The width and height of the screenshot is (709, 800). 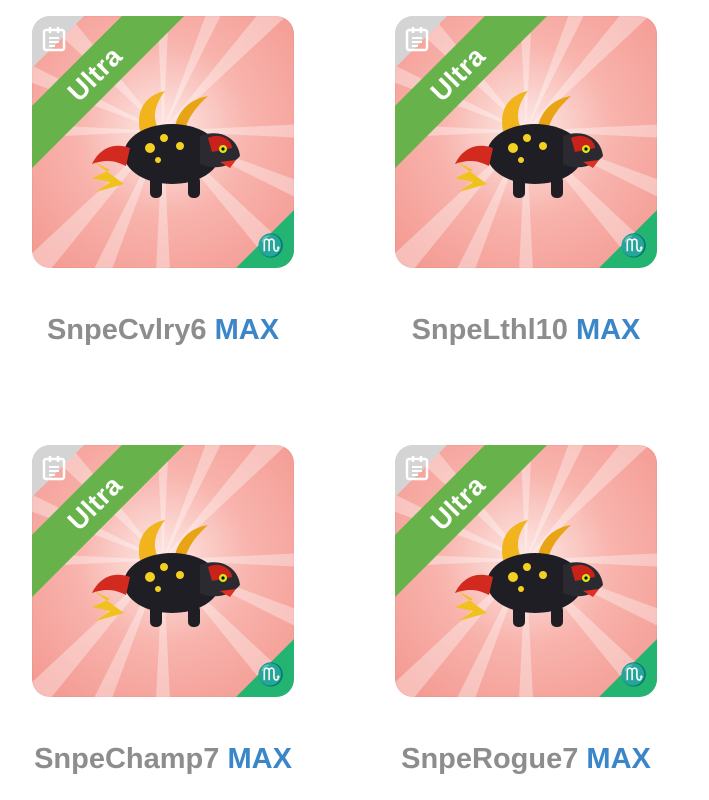 I want to click on monster-name-label: SnpeRogue7 MAX, so click(x=526, y=759).